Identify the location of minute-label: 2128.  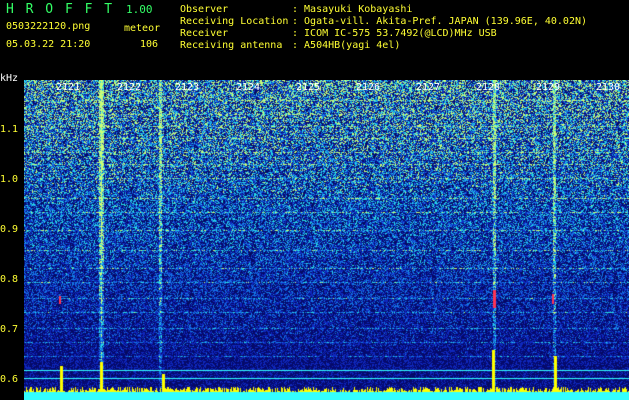
(488, 87).